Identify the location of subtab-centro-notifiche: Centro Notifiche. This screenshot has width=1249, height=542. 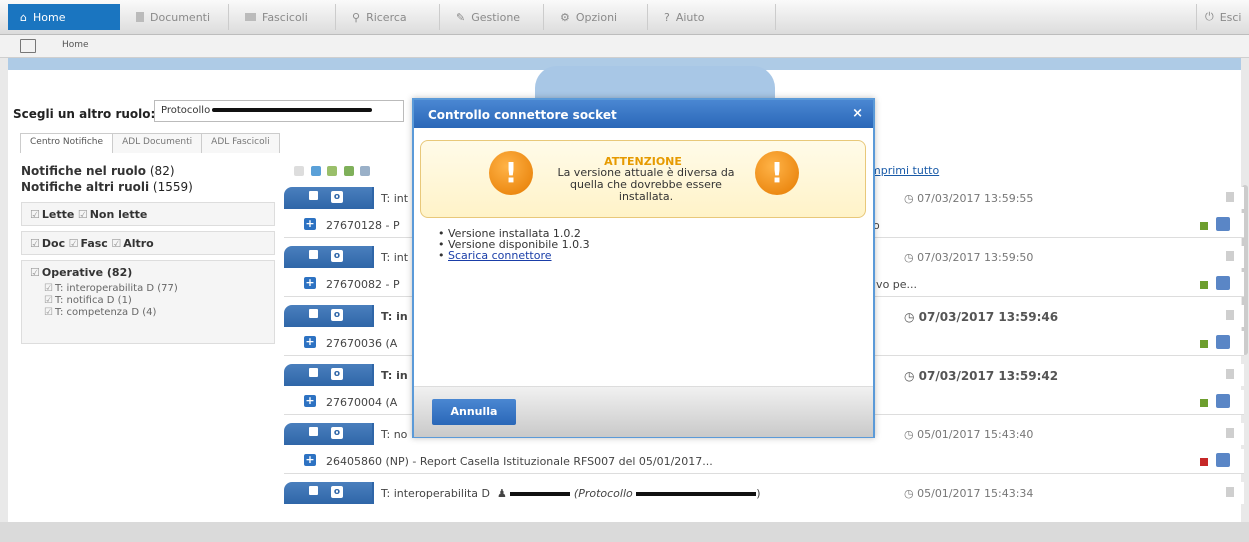
(67, 143).